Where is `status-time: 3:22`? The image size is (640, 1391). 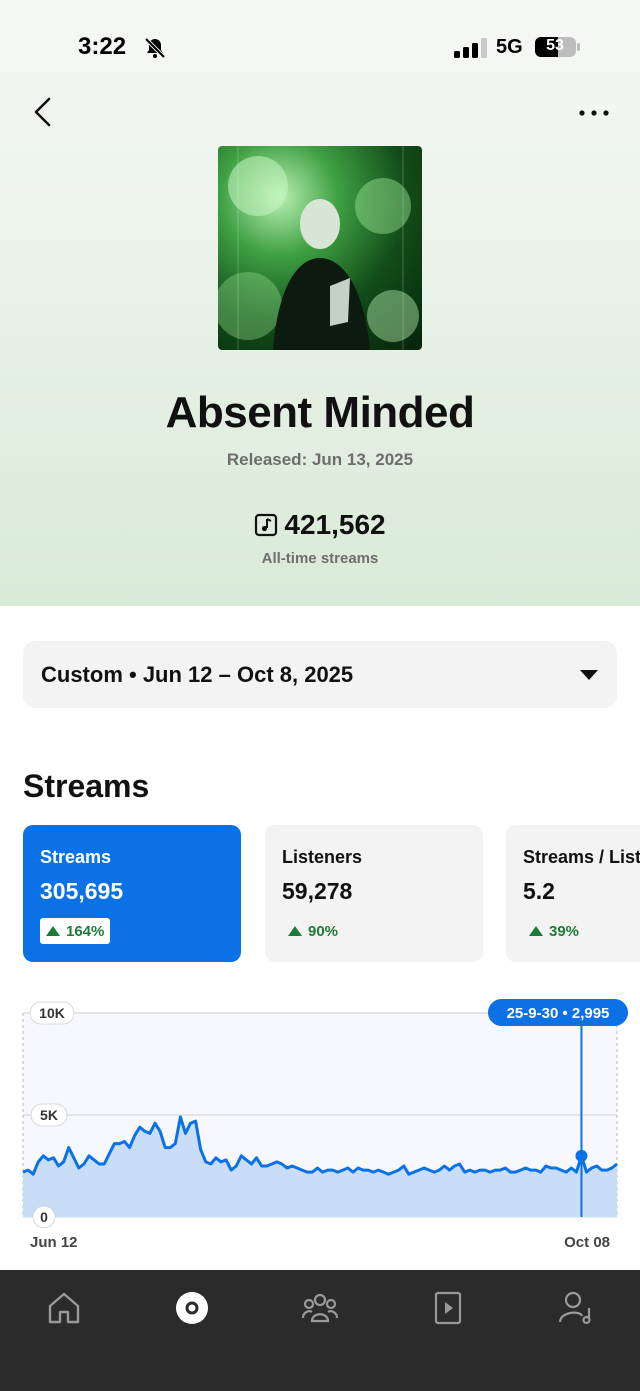
status-time: 3:22 is located at coordinates (102, 46).